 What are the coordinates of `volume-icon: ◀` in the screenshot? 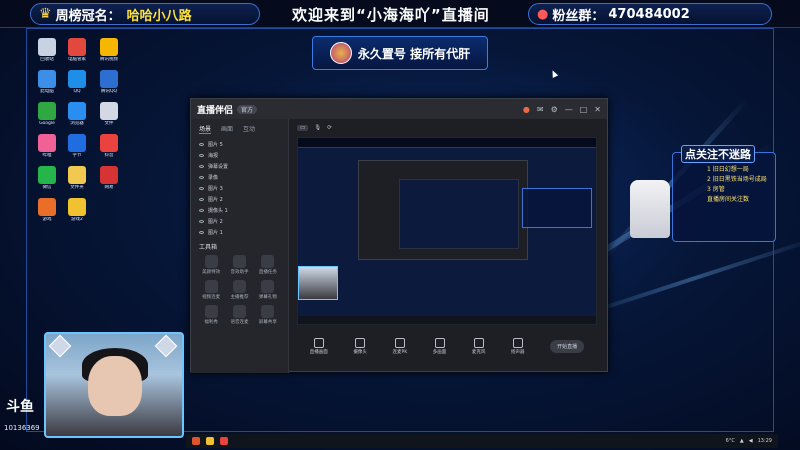 It's located at (751, 441).